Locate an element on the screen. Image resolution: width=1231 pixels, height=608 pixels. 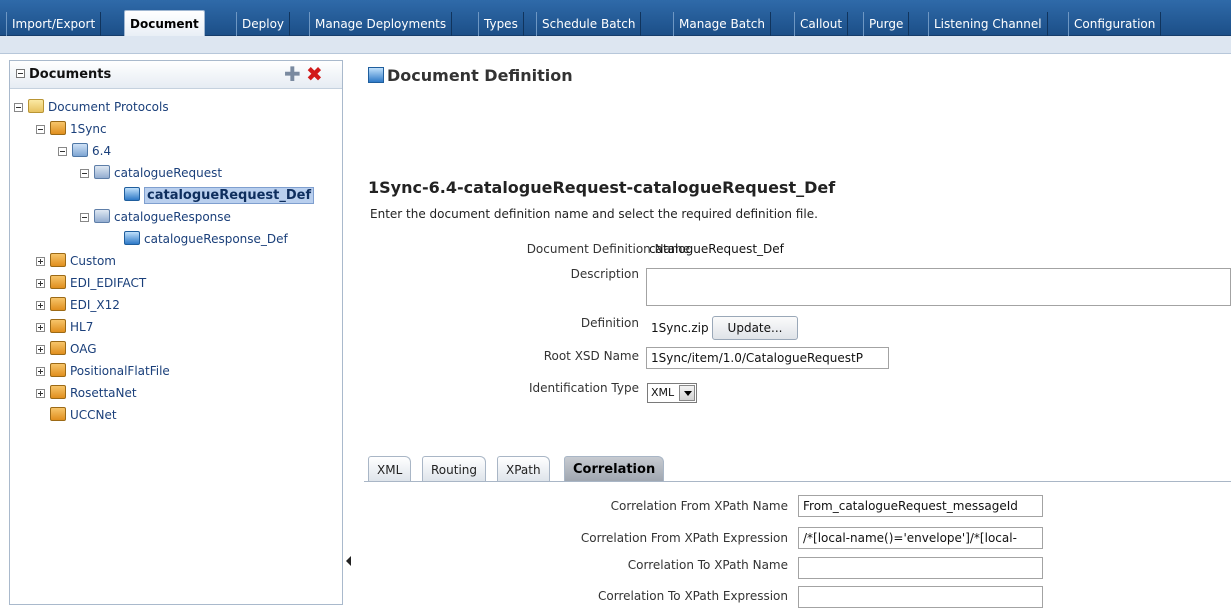
documents-panel-header: Documents ✚ ✖ is located at coordinates (176, 75).